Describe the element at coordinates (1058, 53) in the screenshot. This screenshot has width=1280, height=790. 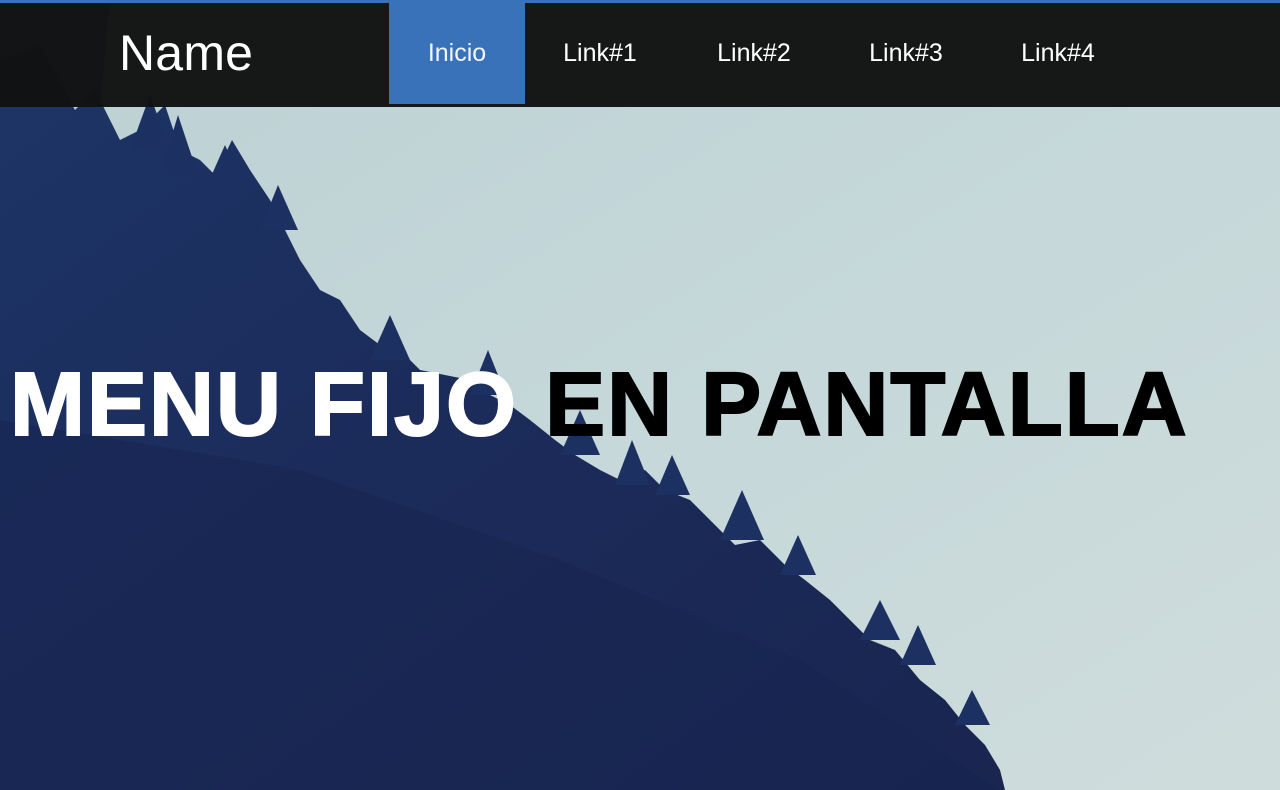
I see `nav-link-4: Link#4` at that location.